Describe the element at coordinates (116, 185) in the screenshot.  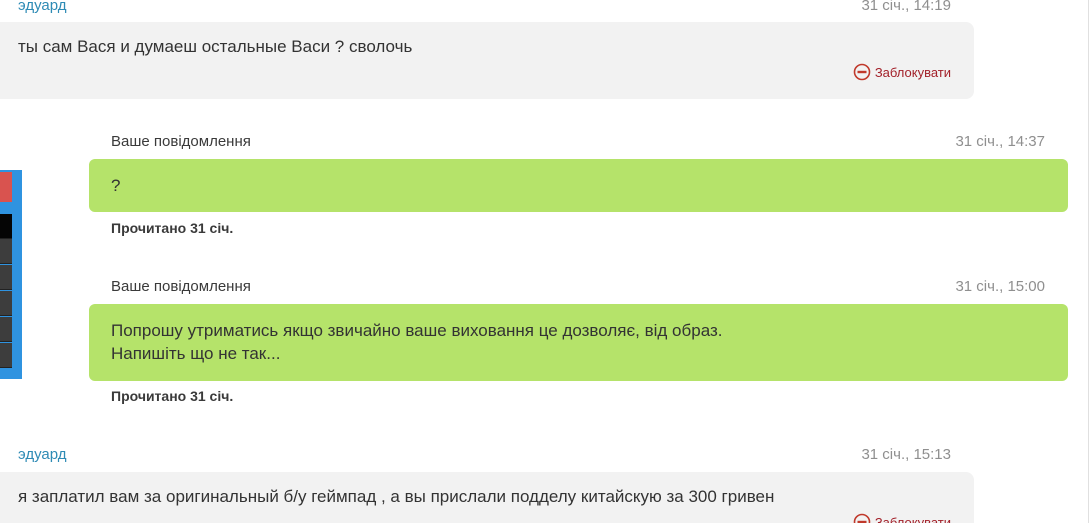
I see `message-text: ?` at that location.